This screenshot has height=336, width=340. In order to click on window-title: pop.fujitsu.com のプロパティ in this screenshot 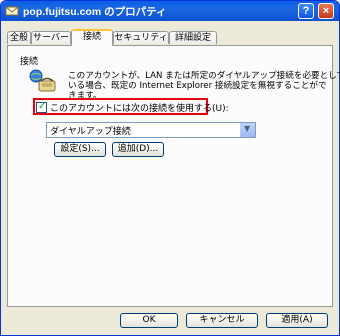, I will do `click(95, 12)`.